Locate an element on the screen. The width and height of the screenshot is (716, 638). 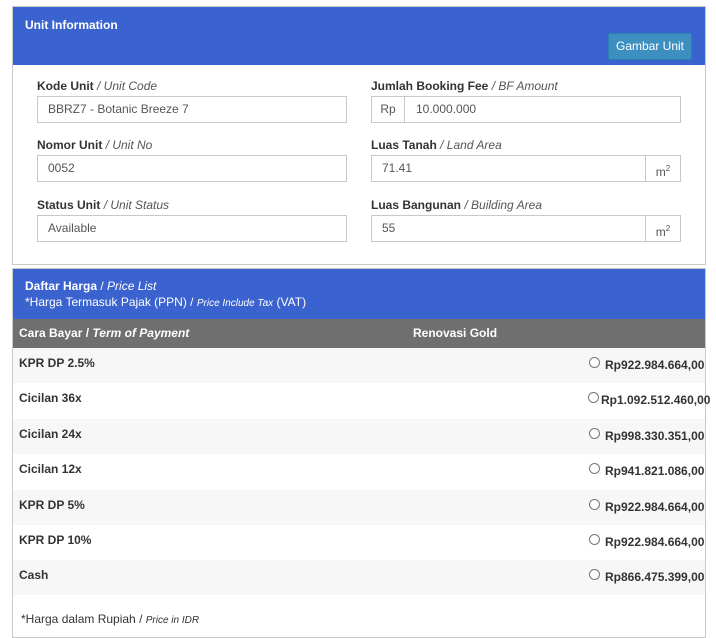
table-row: Cicilan 12x Rp941.821.086,00 is located at coordinates (359, 472).